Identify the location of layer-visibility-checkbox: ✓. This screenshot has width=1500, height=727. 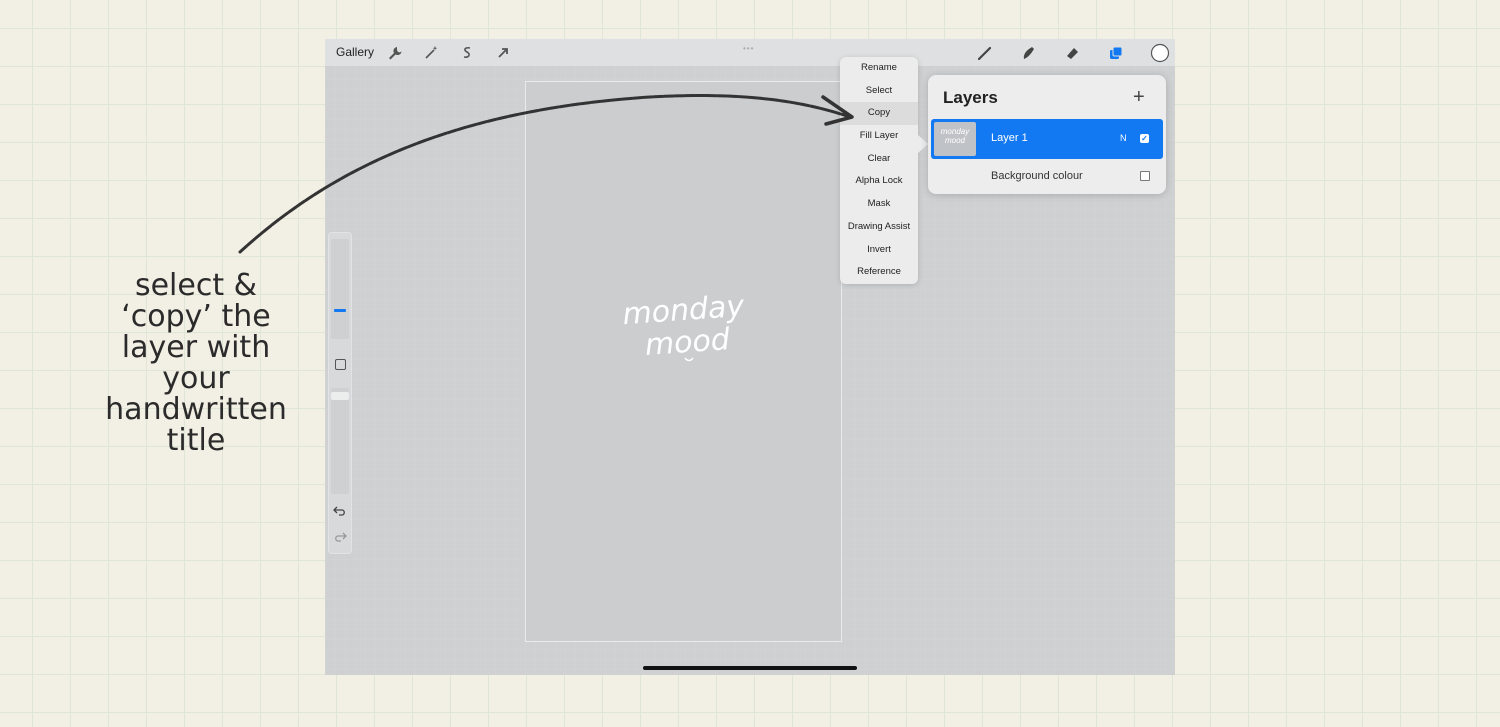
(1144, 138).